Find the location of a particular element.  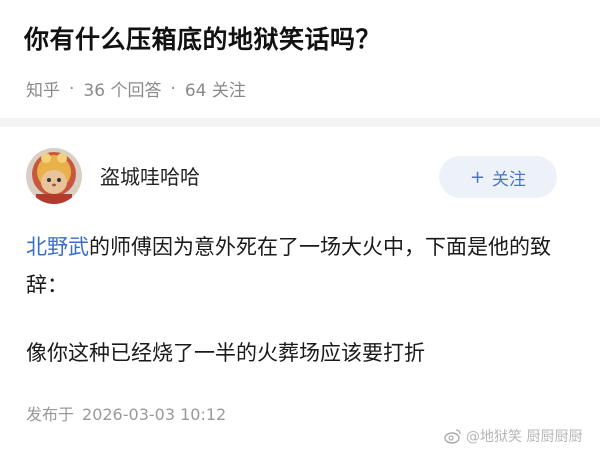

avatar is located at coordinates (54, 176).